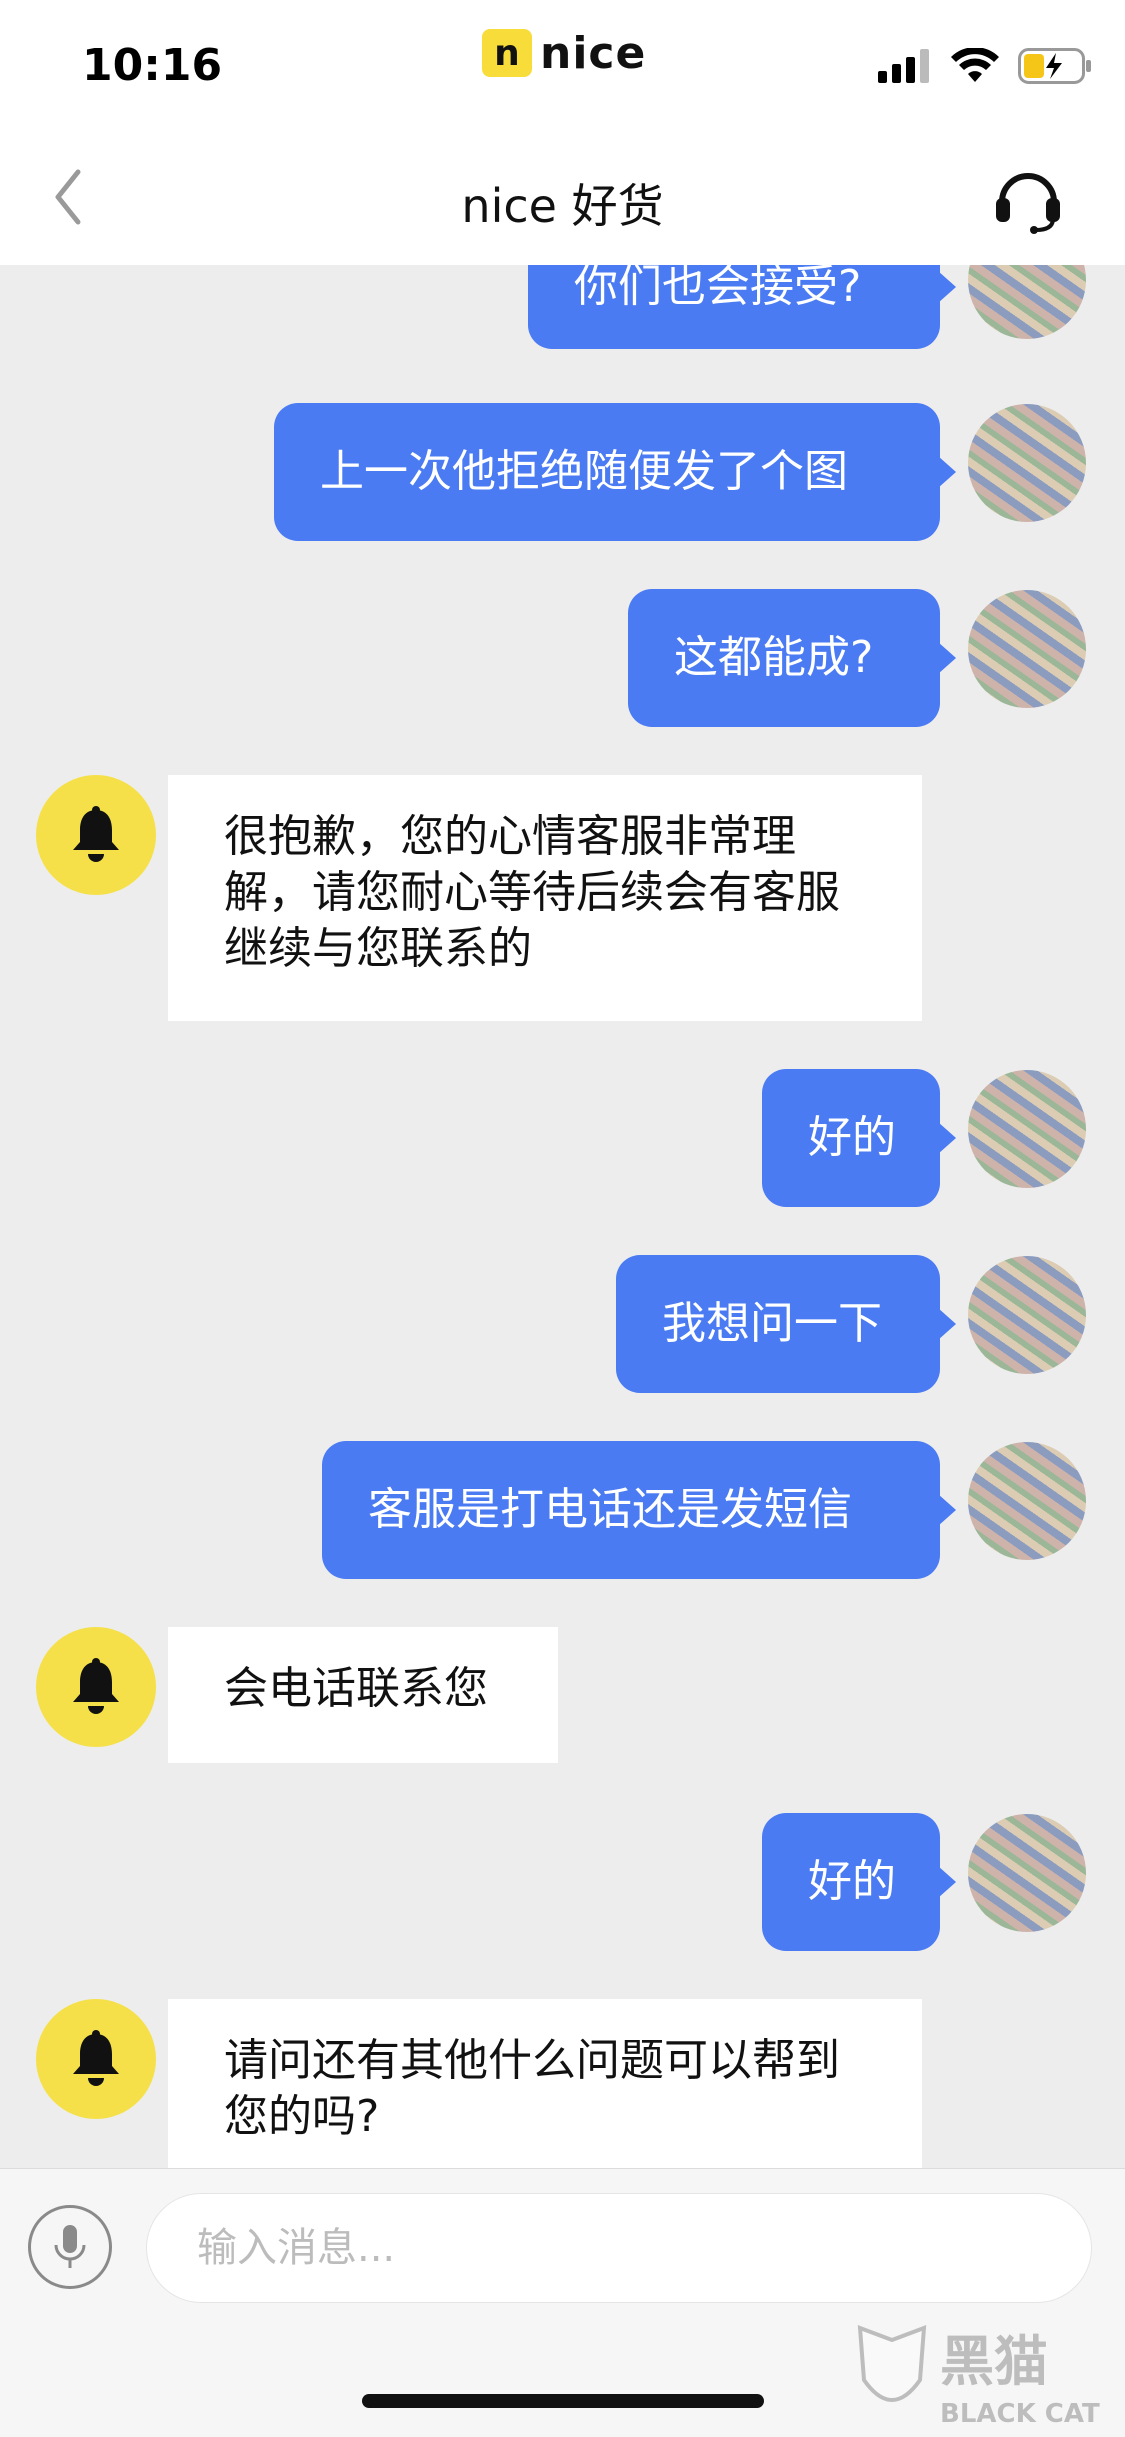 The image size is (1125, 2437). I want to click on brand-logo-word: nice, so click(593, 53).